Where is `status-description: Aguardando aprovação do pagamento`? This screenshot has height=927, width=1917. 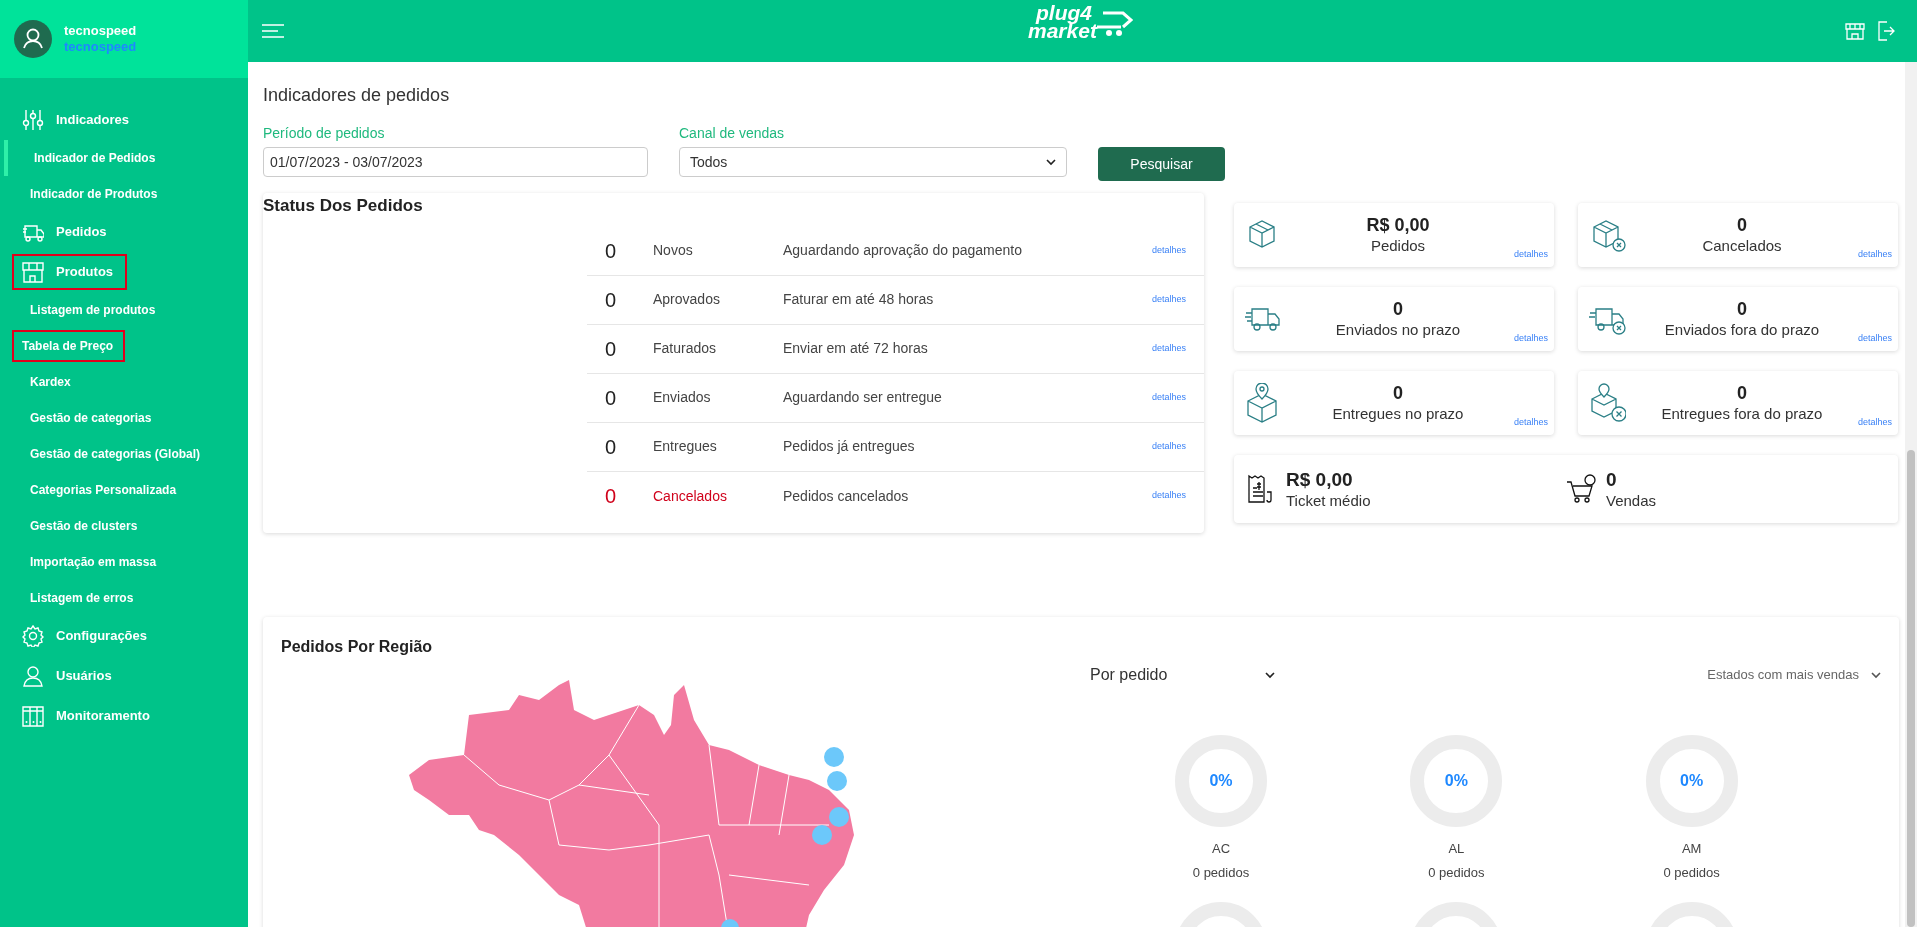
status-description: Aguardando aprovação do pagamento is located at coordinates (903, 250).